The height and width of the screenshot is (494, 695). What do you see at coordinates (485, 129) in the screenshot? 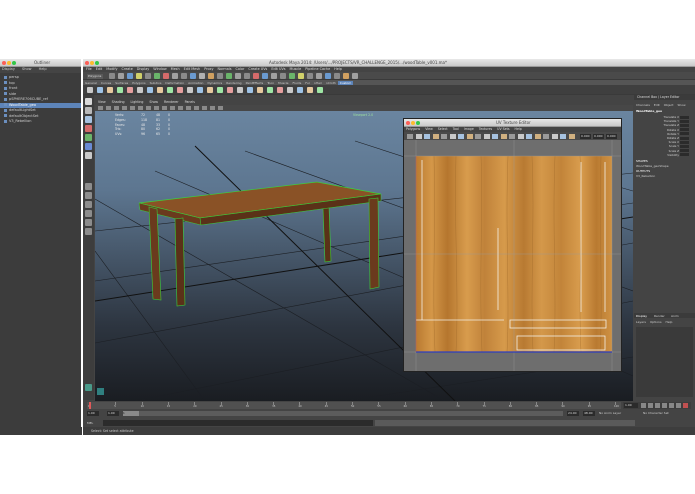
I see `uv-menu-textures: Textures` at bounding box center [485, 129].